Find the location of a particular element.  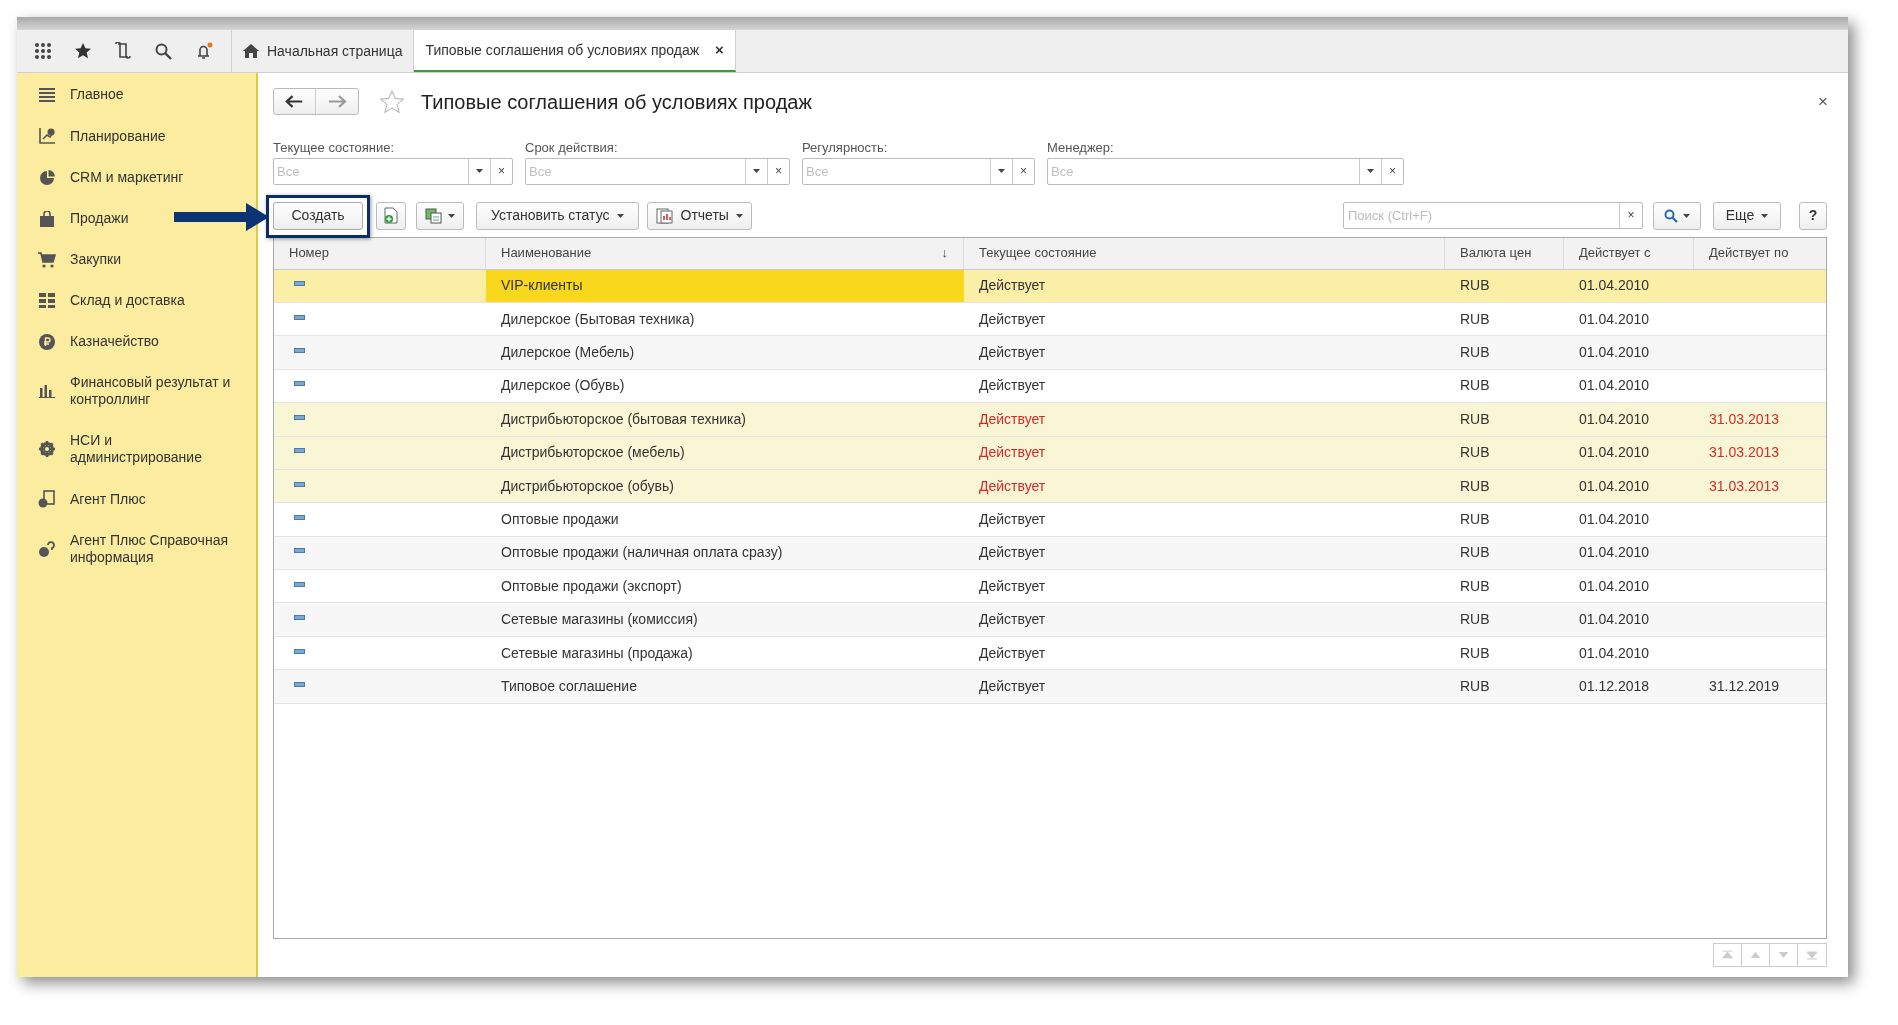

apps-grid-icon is located at coordinates (42, 51).